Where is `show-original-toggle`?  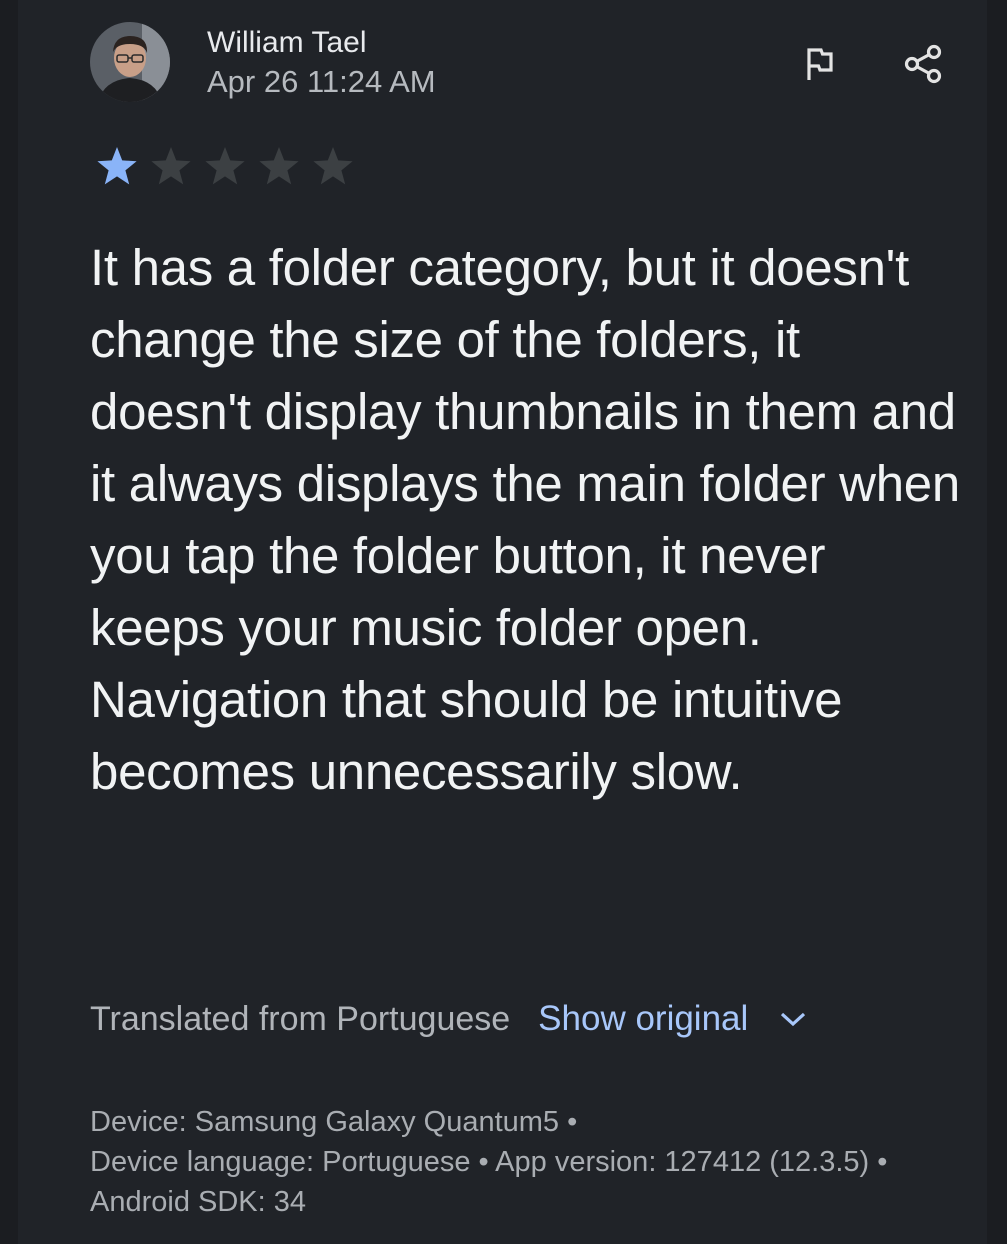
show-original-toggle is located at coordinates (793, 1019).